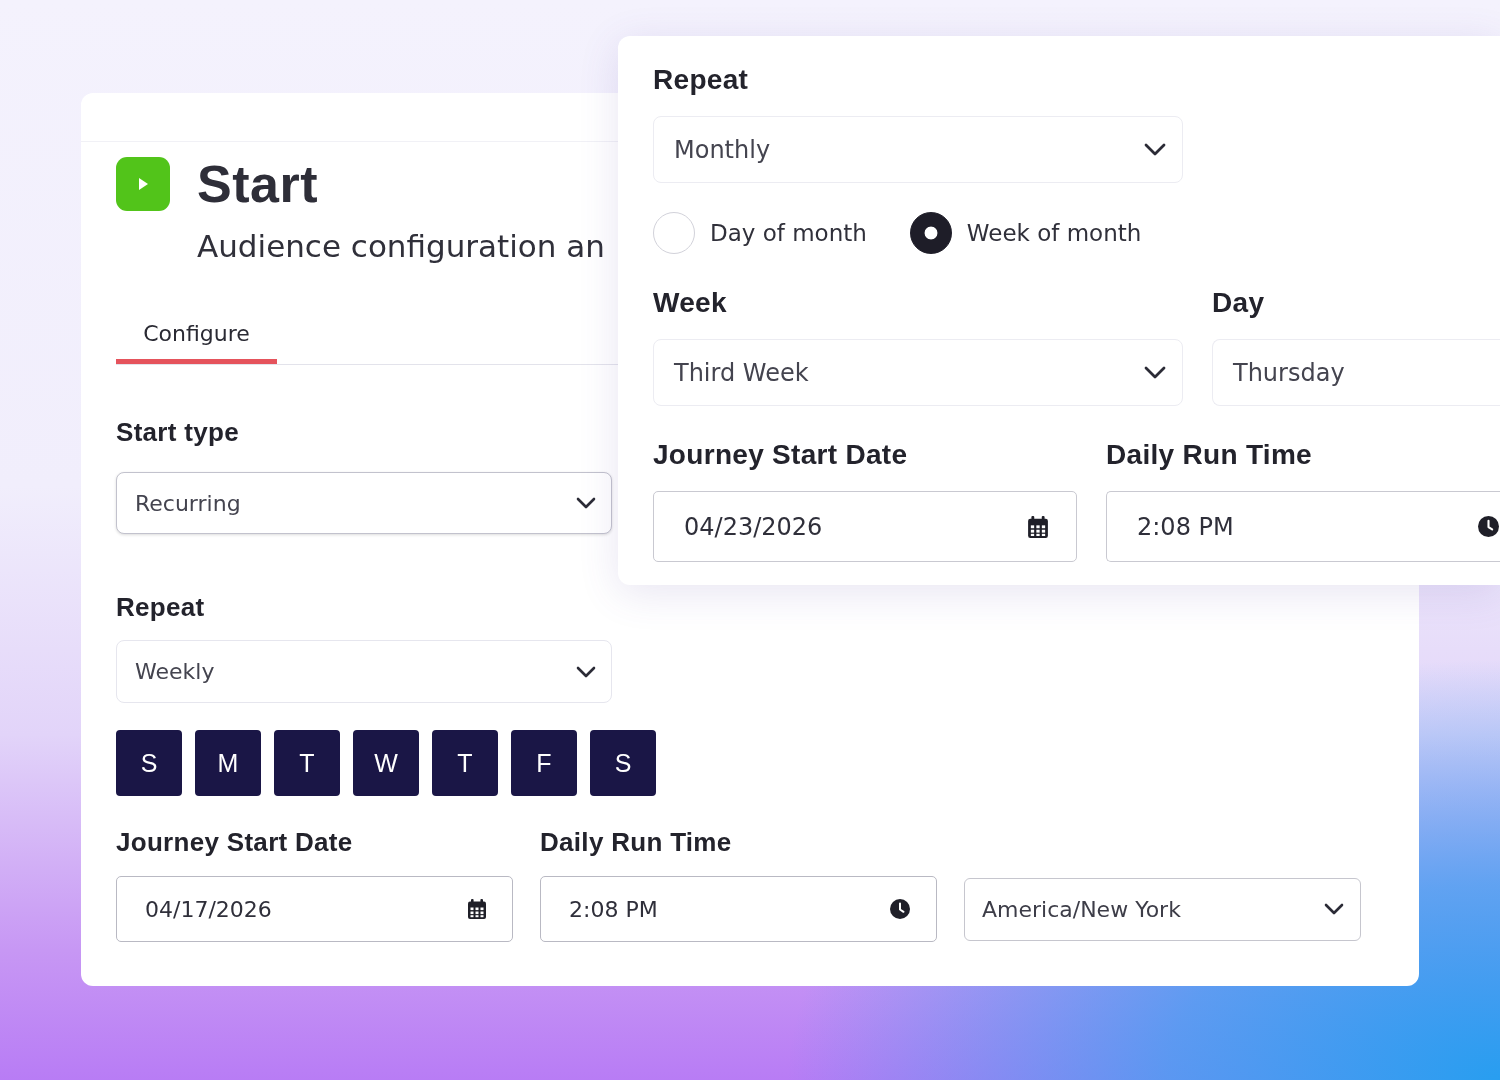  I want to click on dropdown: Monthly, so click(918, 149).